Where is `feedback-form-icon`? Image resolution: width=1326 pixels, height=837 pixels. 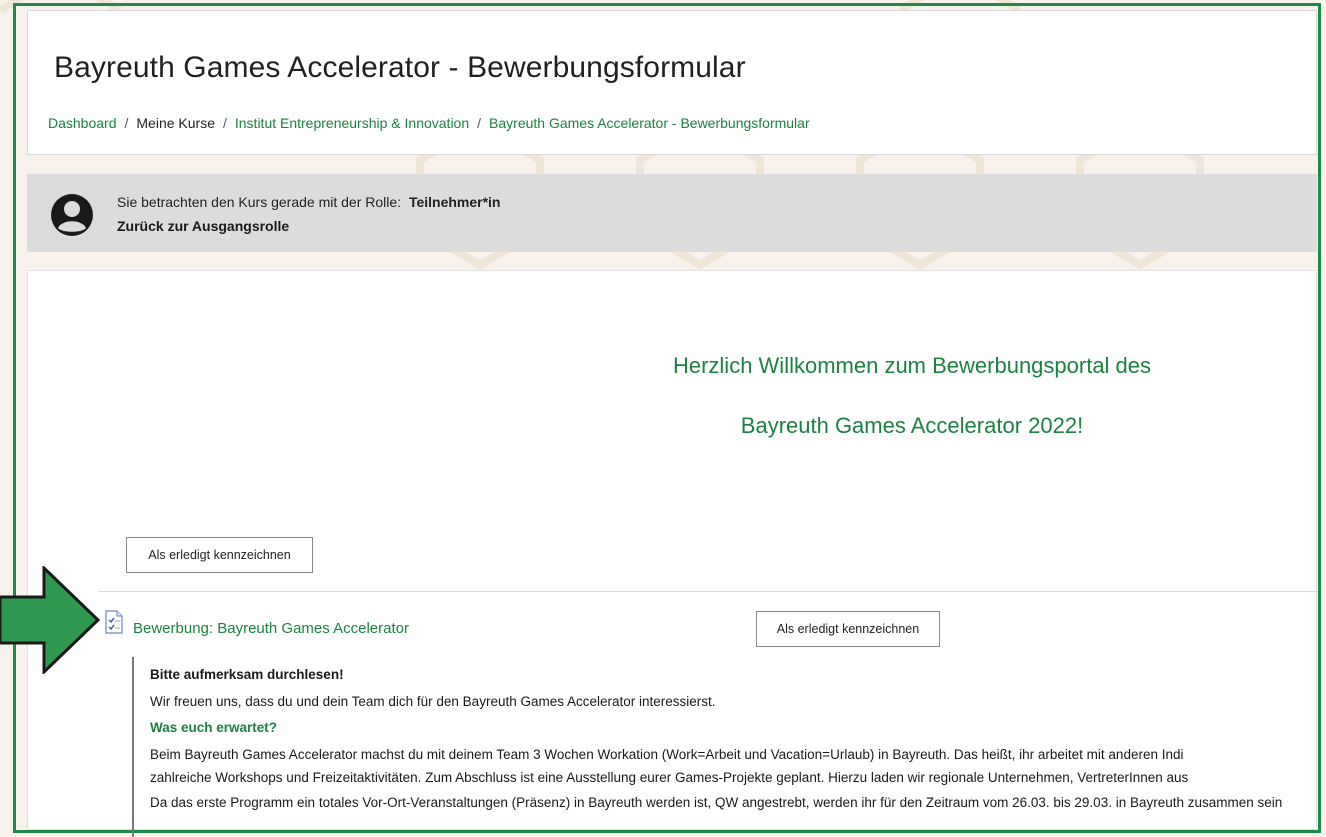
feedback-form-icon is located at coordinates (114, 622).